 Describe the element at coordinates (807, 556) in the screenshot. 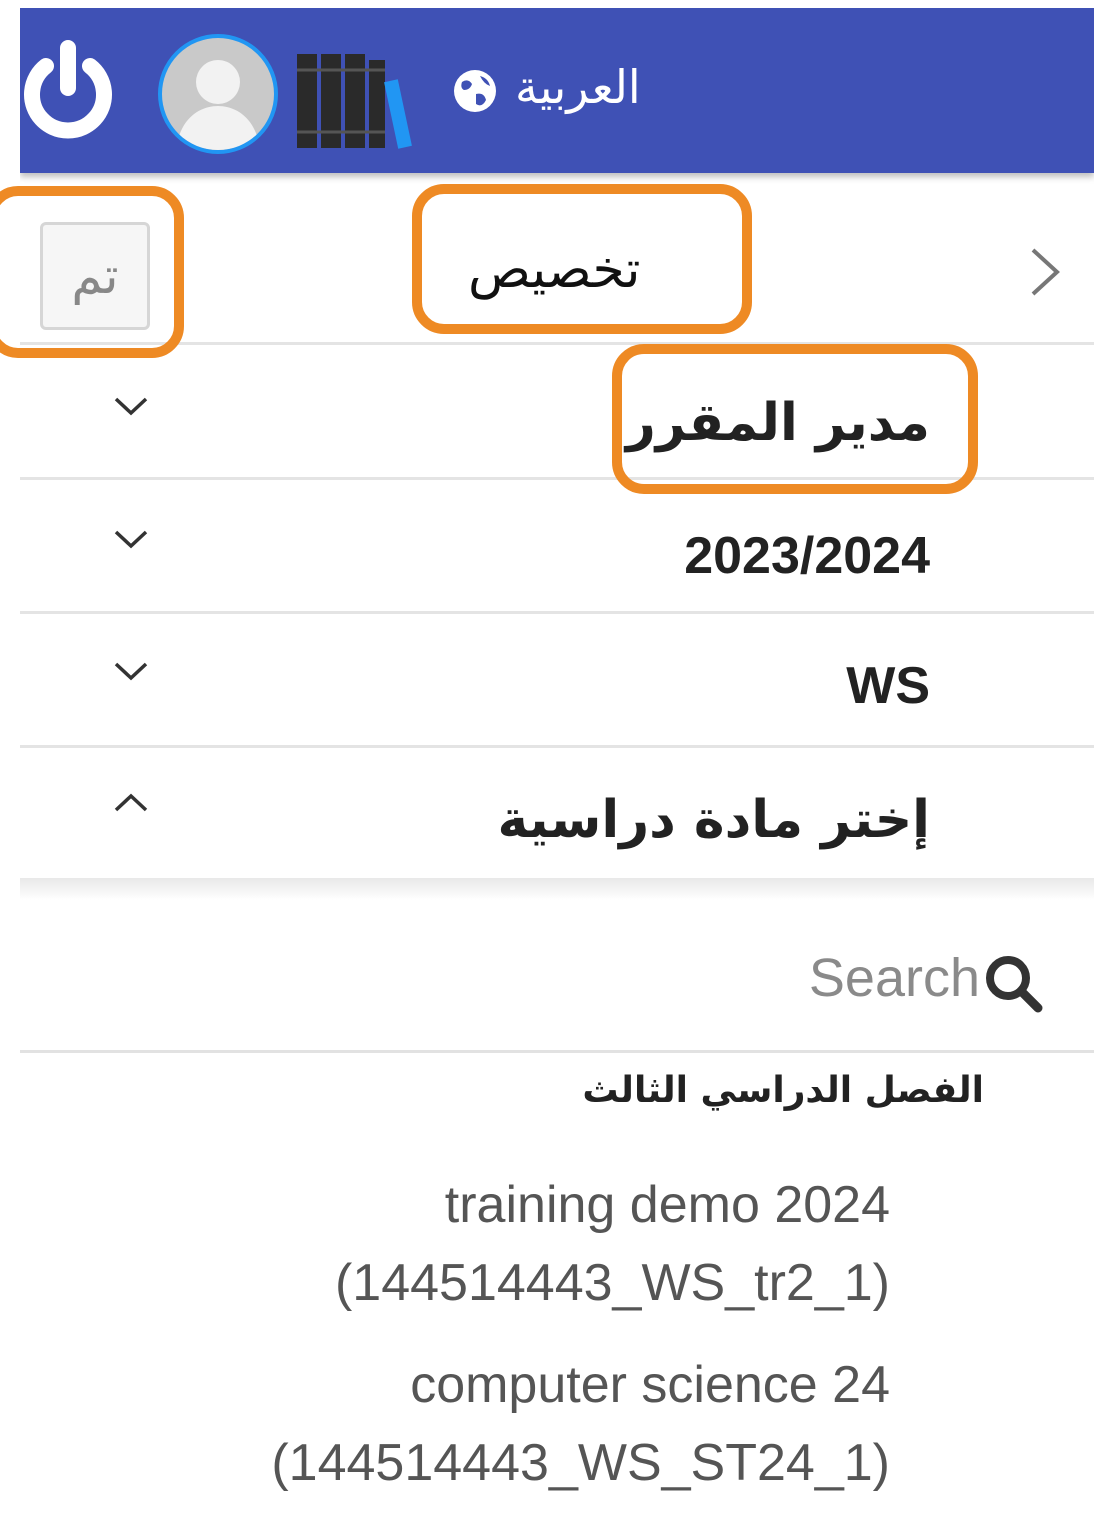

I see `filter-label: 2023/2024` at that location.